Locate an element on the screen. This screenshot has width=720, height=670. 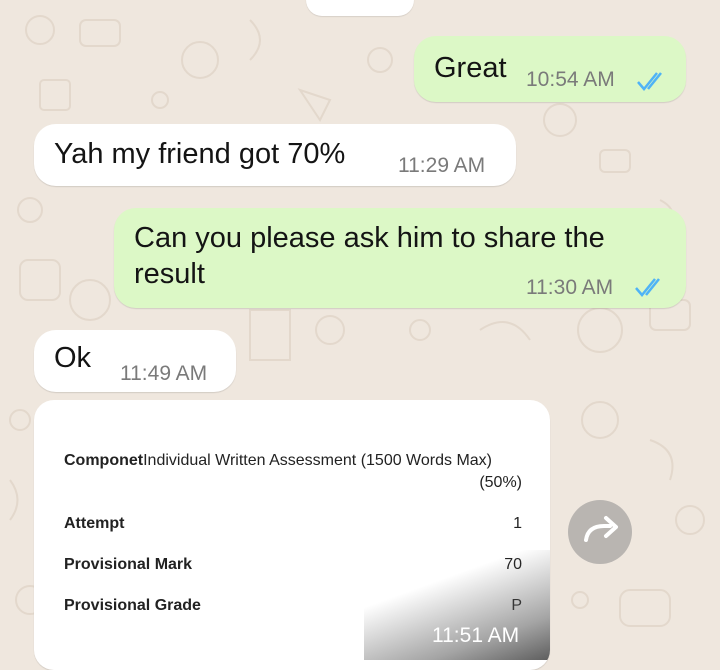
component-label: Componet is located at coordinates (104, 460).